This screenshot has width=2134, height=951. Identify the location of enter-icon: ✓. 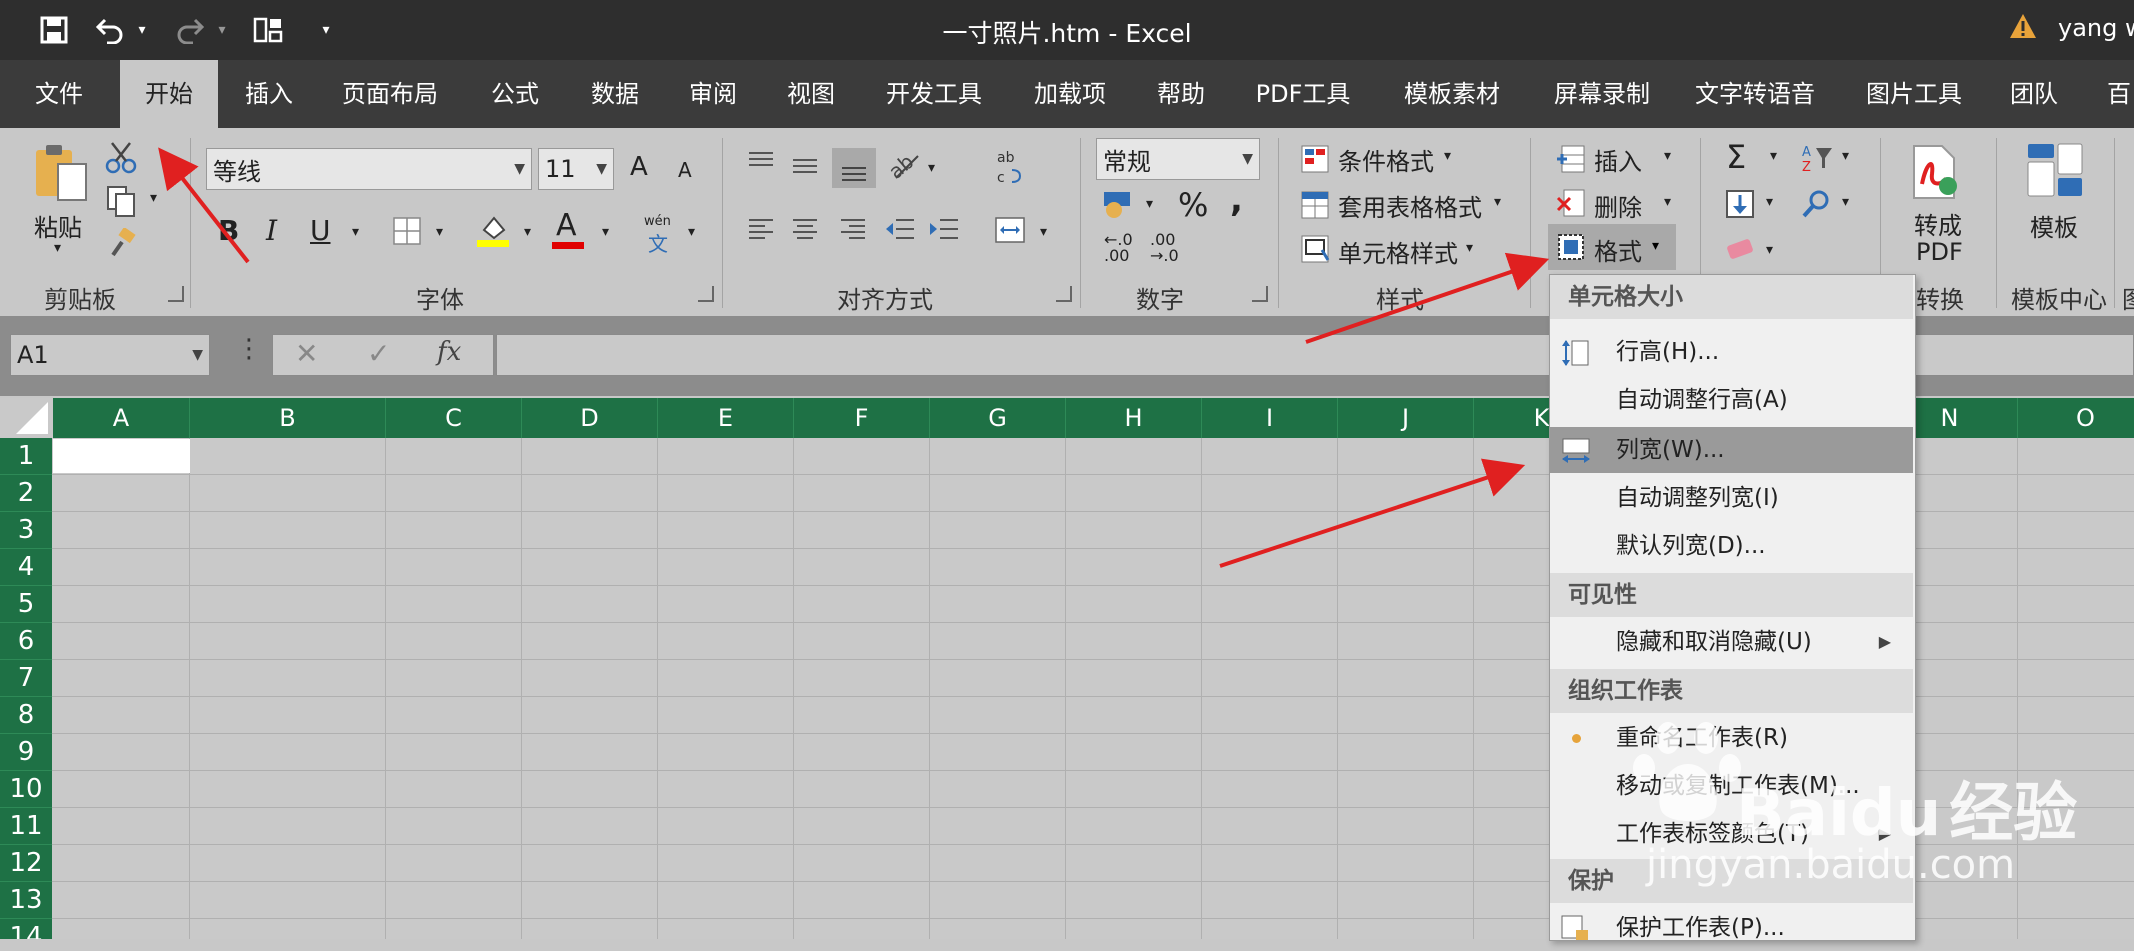
(378, 353).